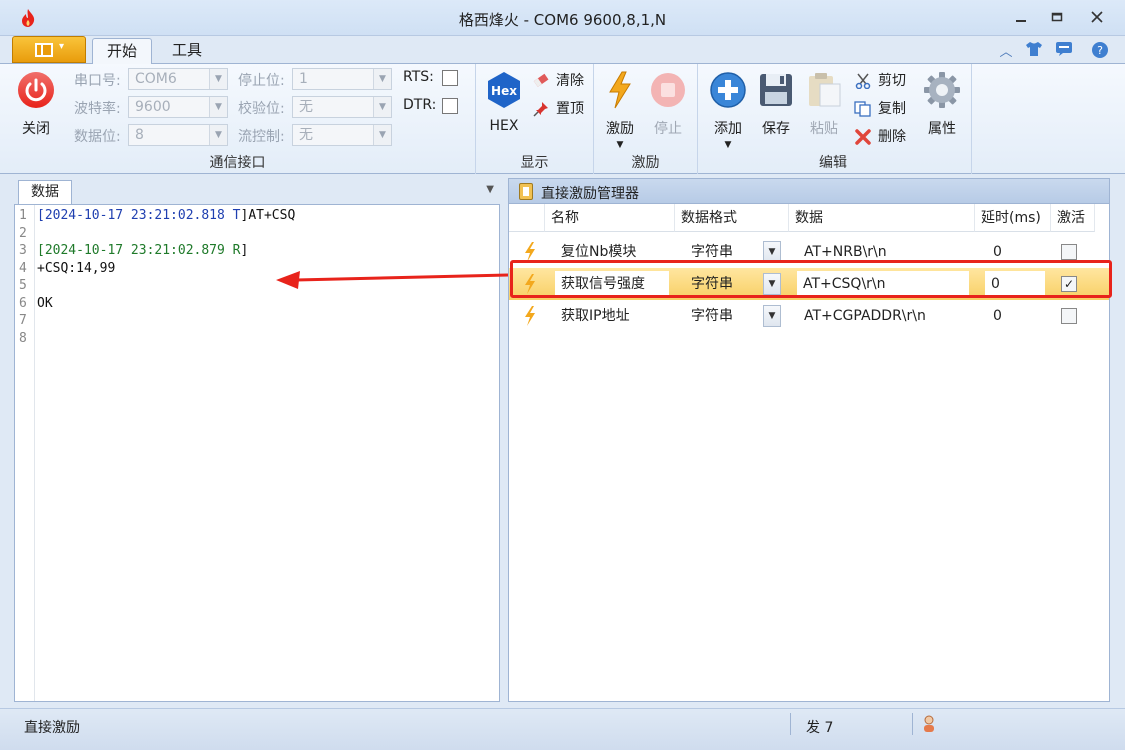 Image resolution: width=1125 pixels, height=750 pixels. I want to click on stopbits-label: 停止位:, so click(261, 81).